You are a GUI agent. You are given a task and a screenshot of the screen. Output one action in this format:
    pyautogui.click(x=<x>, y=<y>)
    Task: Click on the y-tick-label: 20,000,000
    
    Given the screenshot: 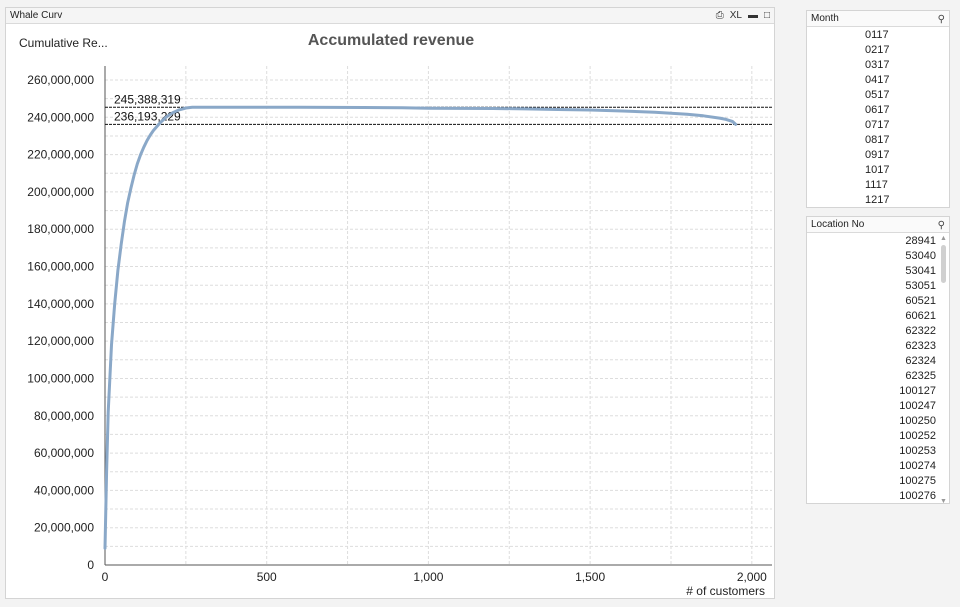 What is the action you would take?
    pyautogui.click(x=64, y=528)
    